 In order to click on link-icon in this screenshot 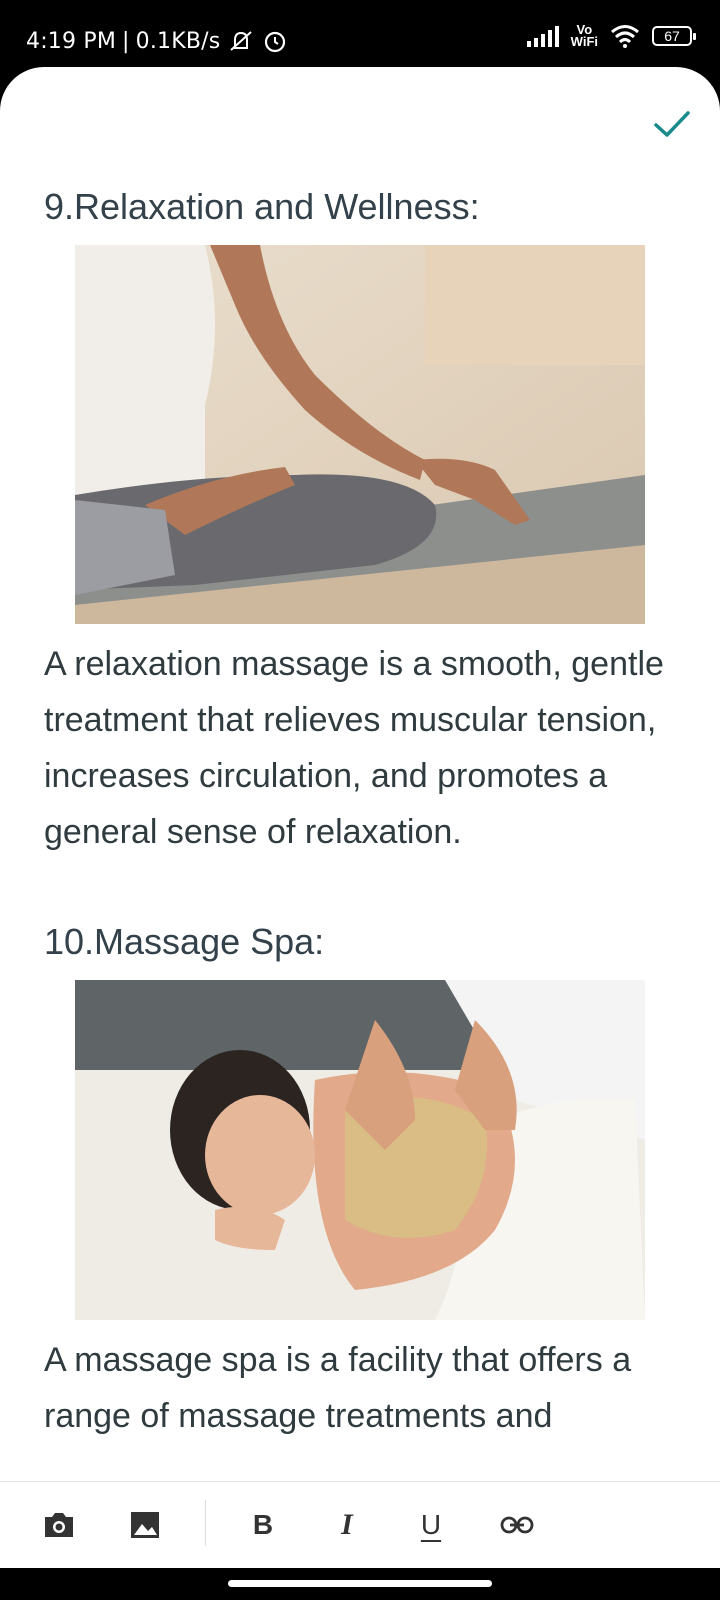, I will do `click(517, 1525)`.